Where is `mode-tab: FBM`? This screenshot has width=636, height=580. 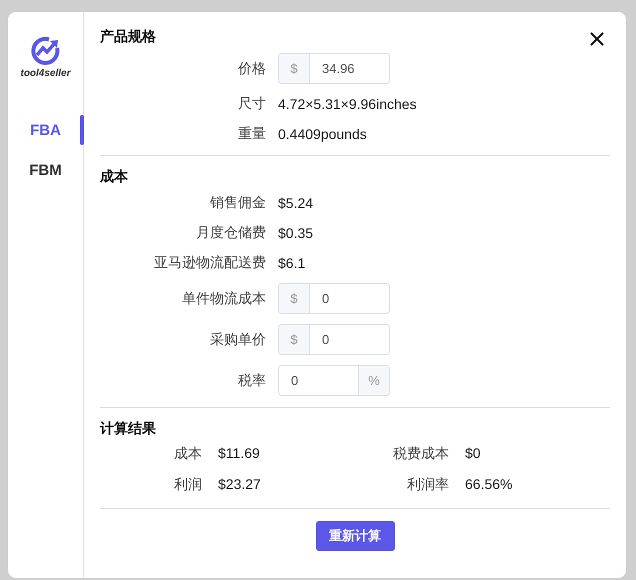
mode-tab: FBM is located at coordinates (45, 170).